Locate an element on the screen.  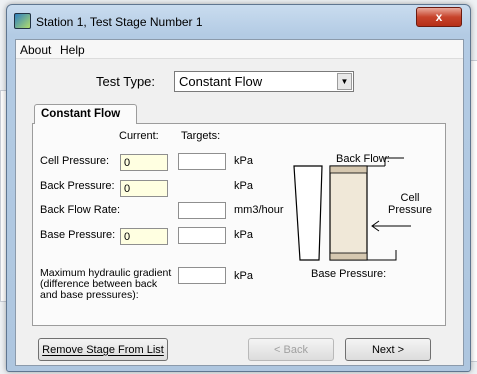
cell-pressure-label: Cell Pressure: is located at coordinates (75, 161).